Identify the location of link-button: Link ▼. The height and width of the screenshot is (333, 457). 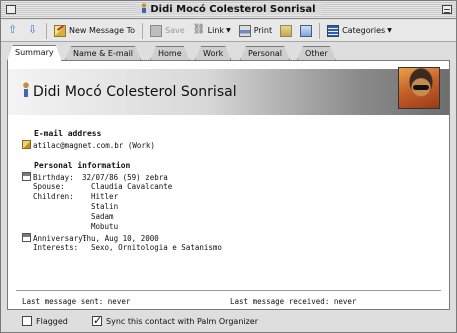
(212, 31).